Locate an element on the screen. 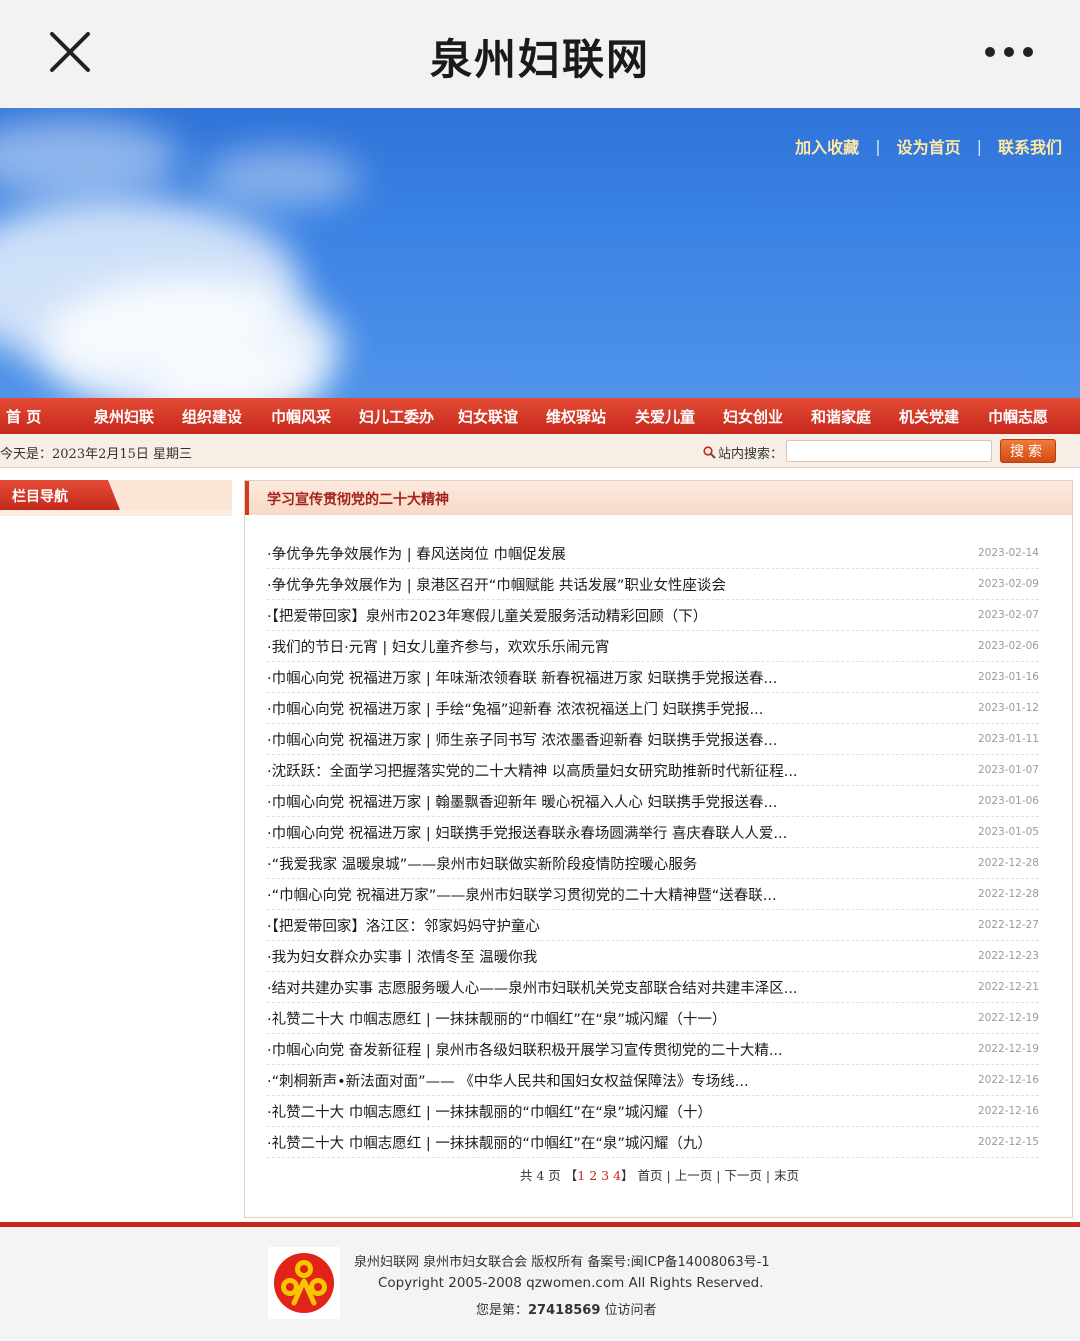 This screenshot has width=1080, height=1341. add-favorite-link: 加入收藏 is located at coordinates (827, 146).